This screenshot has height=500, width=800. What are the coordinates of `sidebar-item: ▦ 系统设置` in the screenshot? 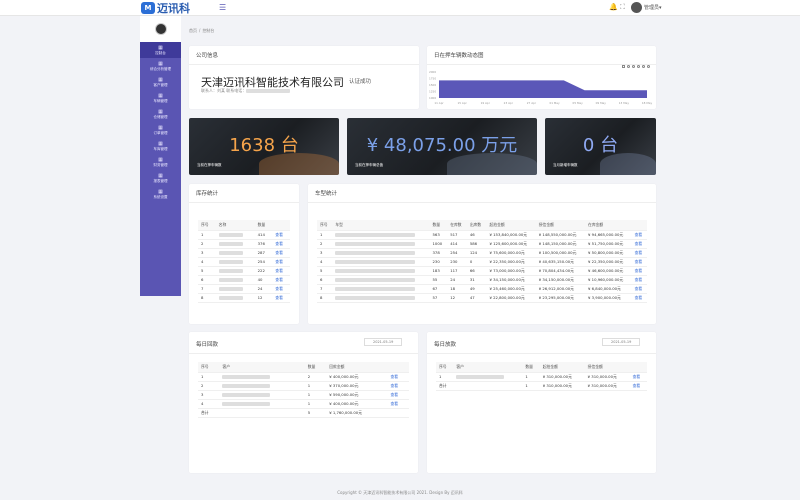 It's located at (160, 194).